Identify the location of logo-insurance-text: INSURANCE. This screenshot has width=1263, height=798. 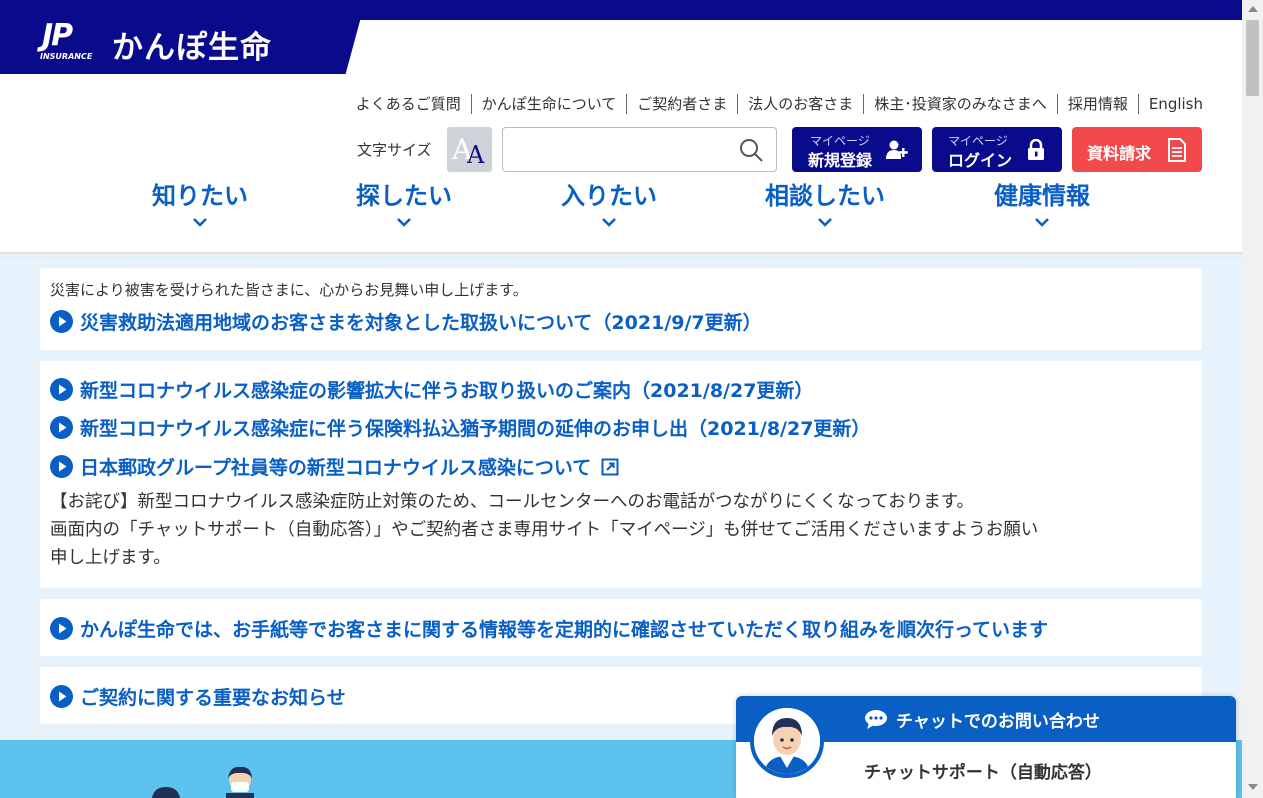
(66, 56).